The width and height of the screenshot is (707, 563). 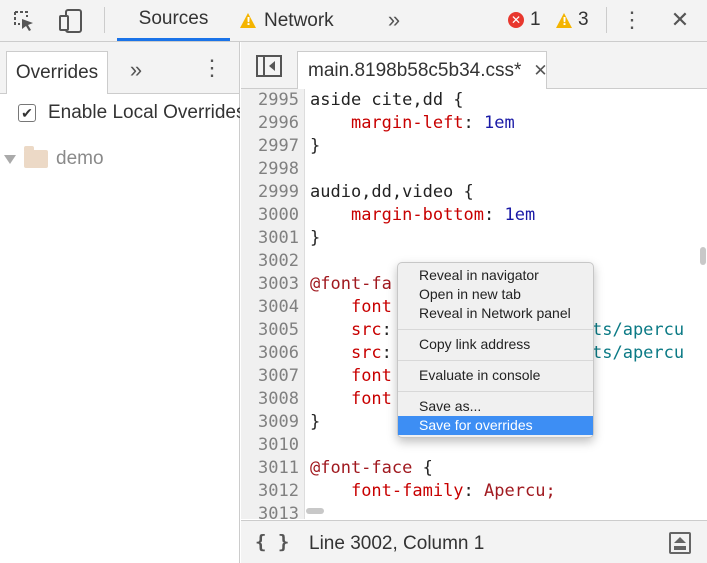 What do you see at coordinates (606, 20) in the screenshot?
I see `toolbar-divider` at bounding box center [606, 20].